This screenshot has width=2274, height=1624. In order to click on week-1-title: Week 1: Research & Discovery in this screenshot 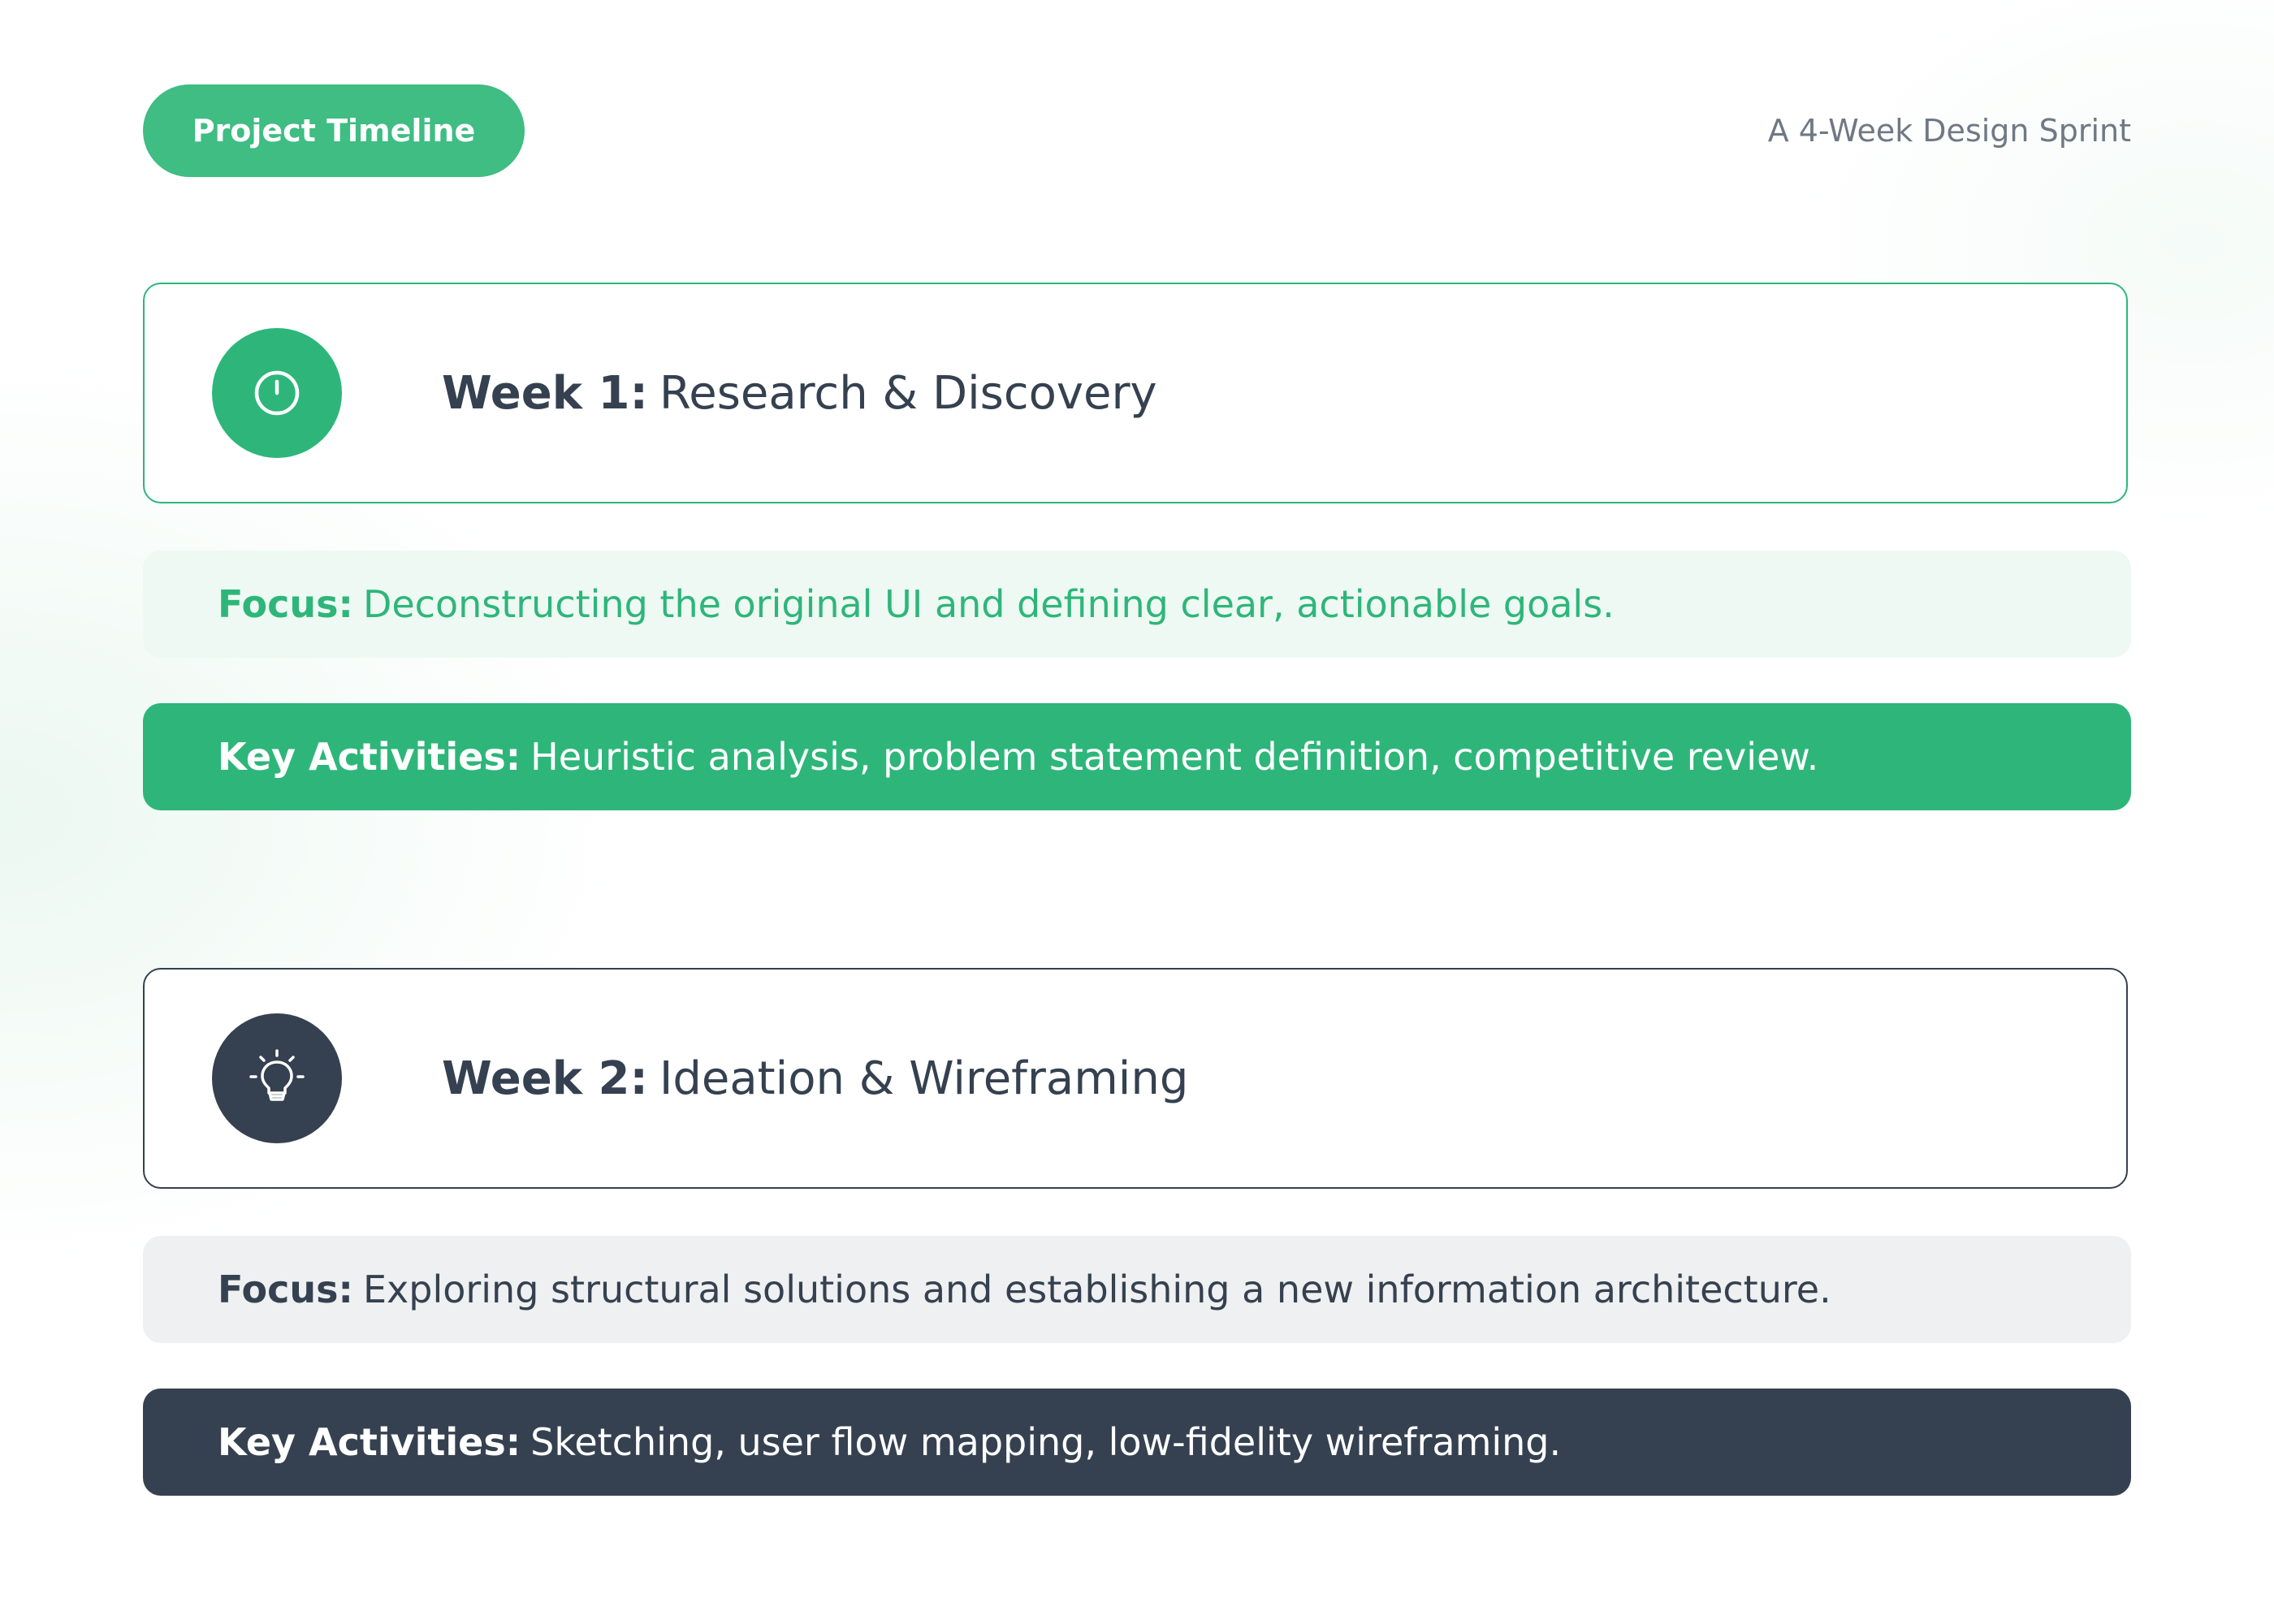, I will do `click(799, 393)`.